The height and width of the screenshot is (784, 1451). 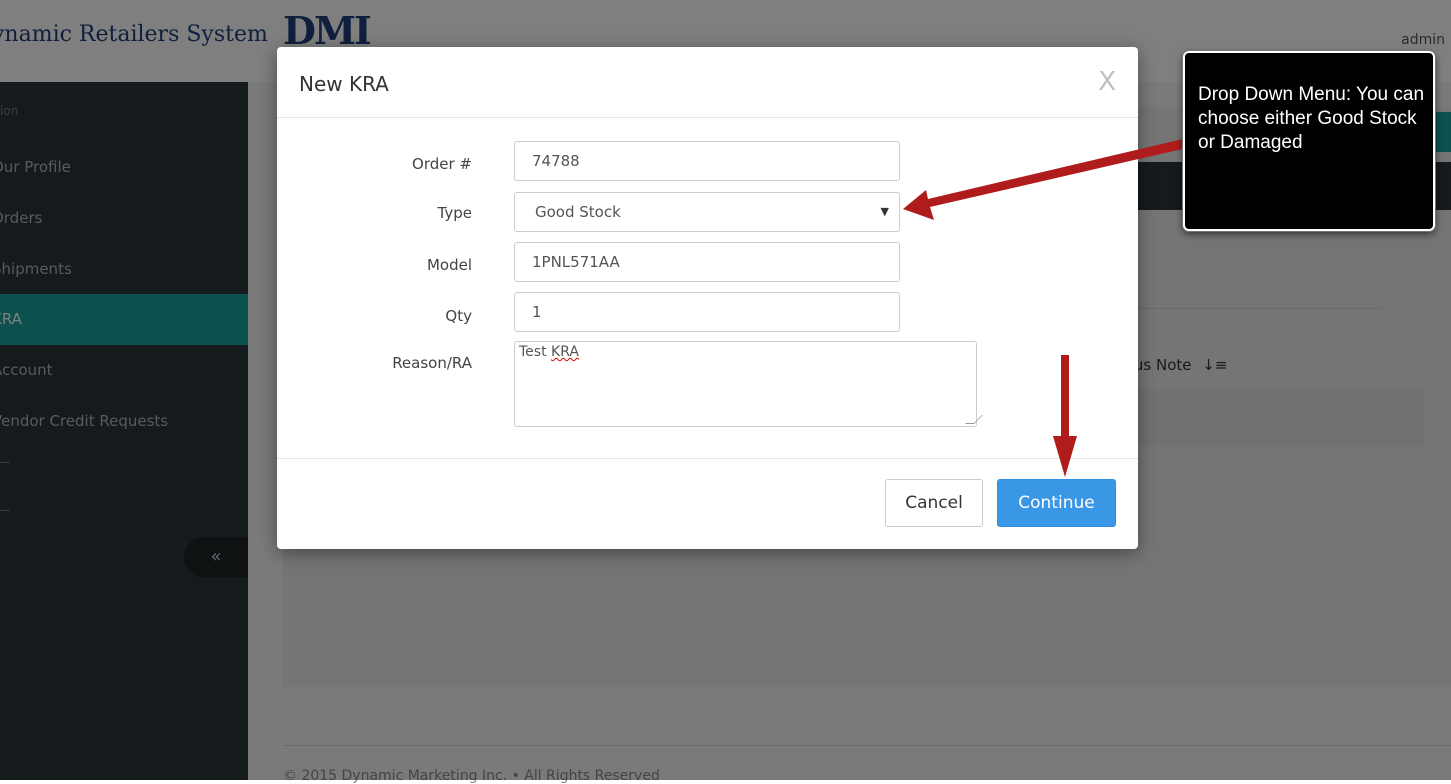 What do you see at coordinates (578, 212) in the screenshot?
I see `type-select-value: Good Stock` at bounding box center [578, 212].